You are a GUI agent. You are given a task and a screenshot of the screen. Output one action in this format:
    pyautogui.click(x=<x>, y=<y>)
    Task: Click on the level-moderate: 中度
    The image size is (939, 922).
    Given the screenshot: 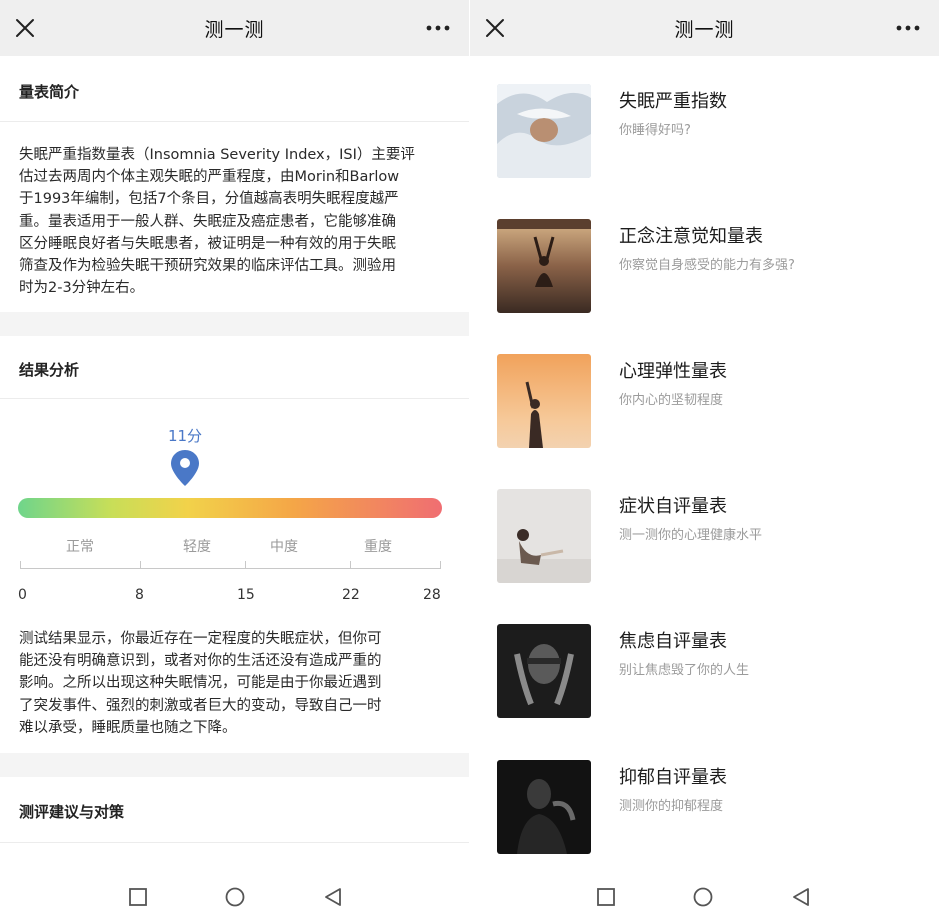 What is the action you would take?
    pyautogui.click(x=284, y=547)
    